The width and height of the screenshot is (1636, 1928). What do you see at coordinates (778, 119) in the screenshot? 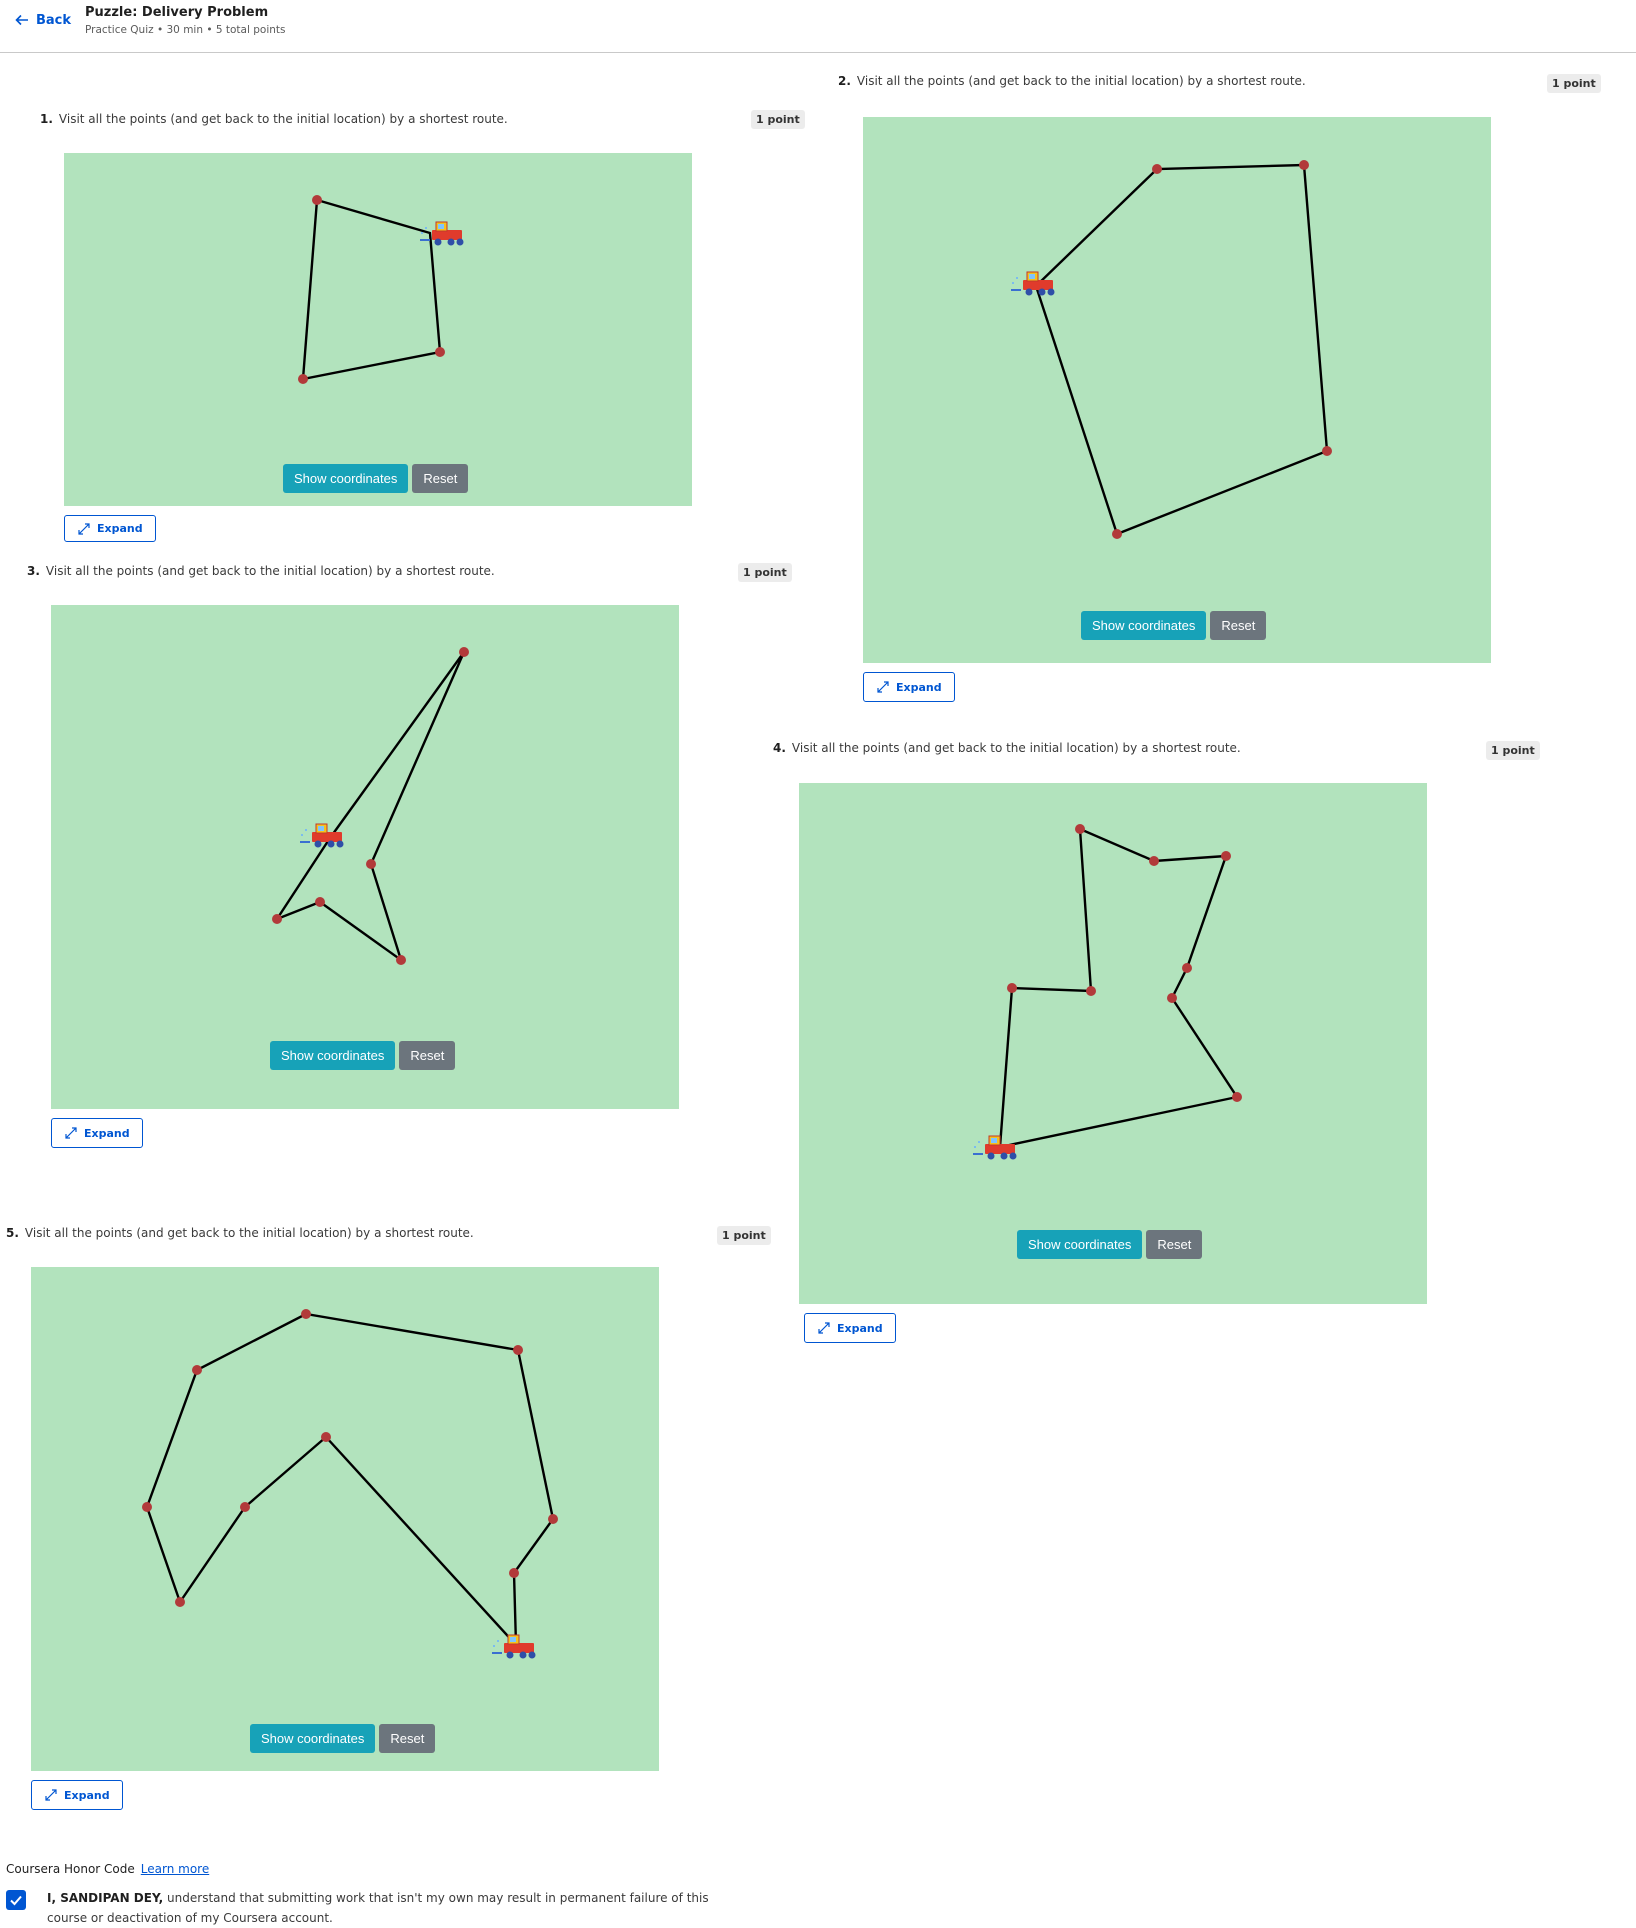
I see `question-1-points: 1 point` at bounding box center [778, 119].